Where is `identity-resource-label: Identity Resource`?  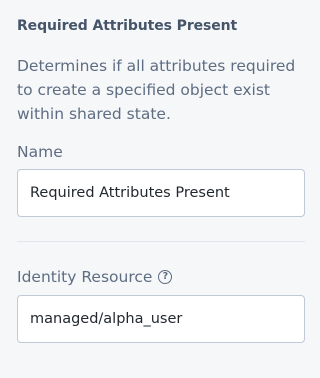
identity-resource-label: Identity Resource is located at coordinates (85, 277).